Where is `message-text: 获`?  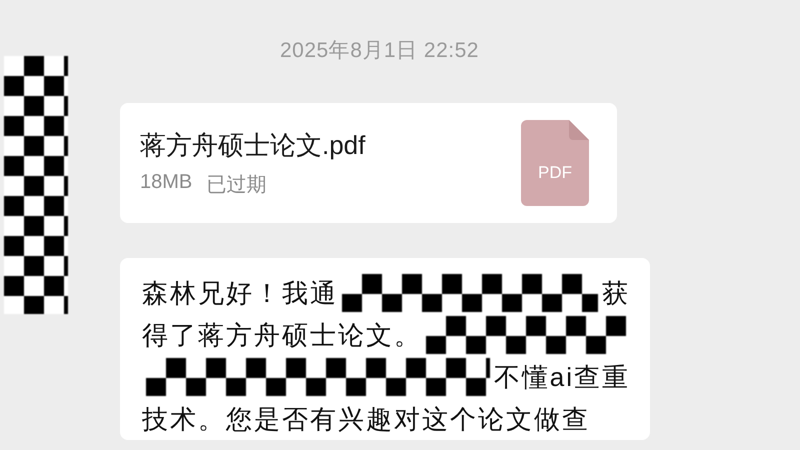 message-text: 获 is located at coordinates (616, 293).